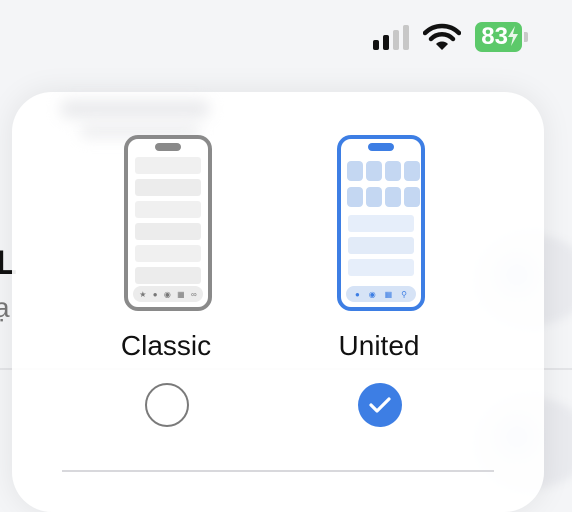 The image size is (572, 512). I want to click on bolt-icon, so click(513, 36).